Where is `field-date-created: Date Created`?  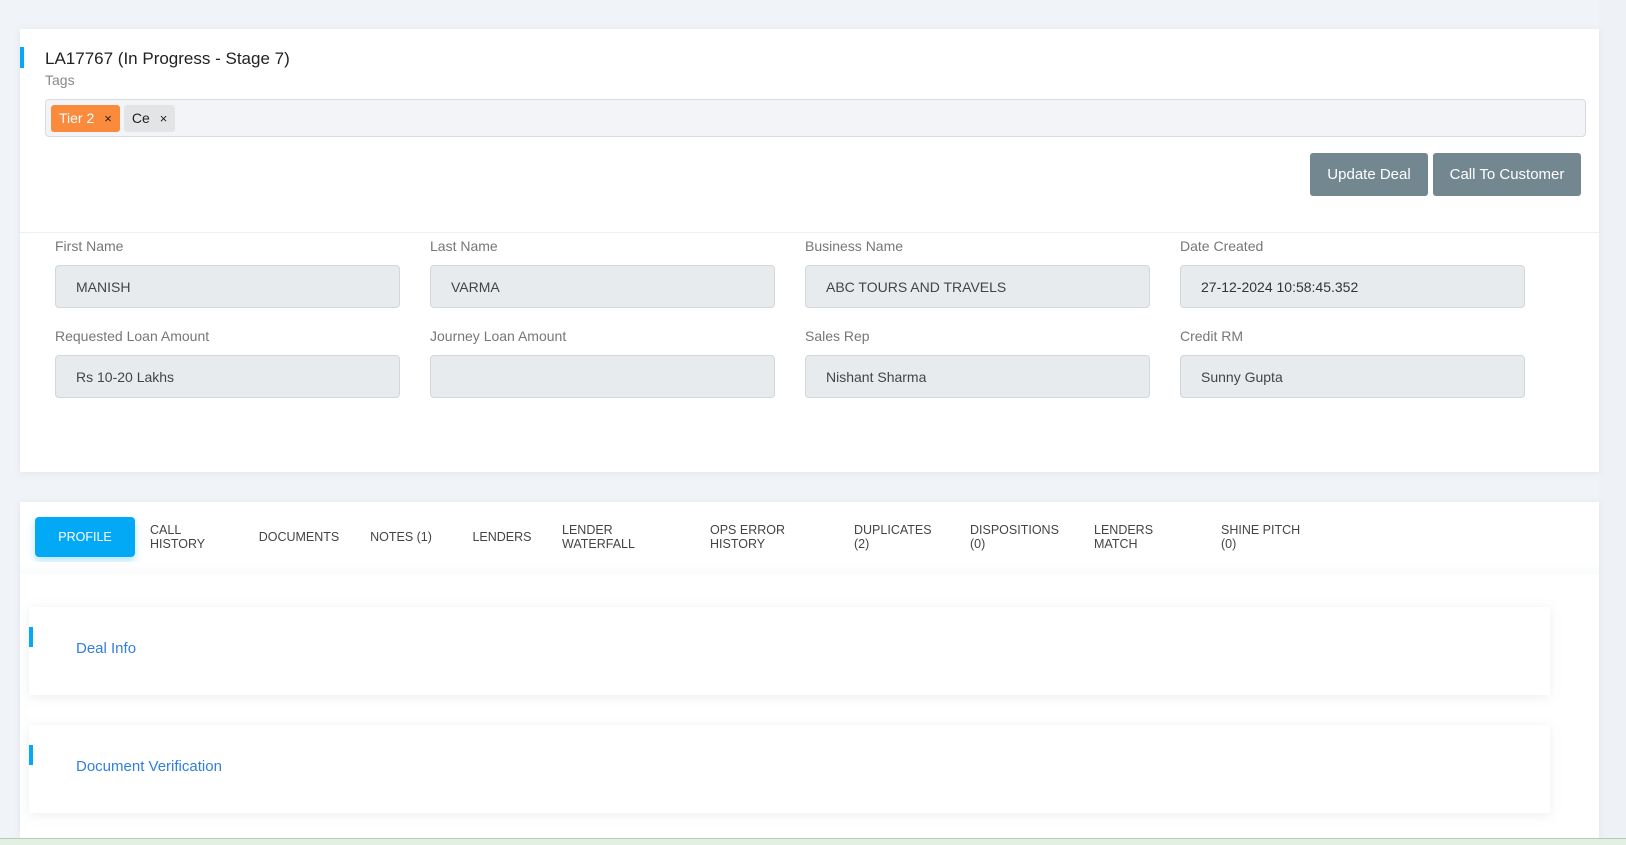
field-date-created: Date Created is located at coordinates (1352, 281).